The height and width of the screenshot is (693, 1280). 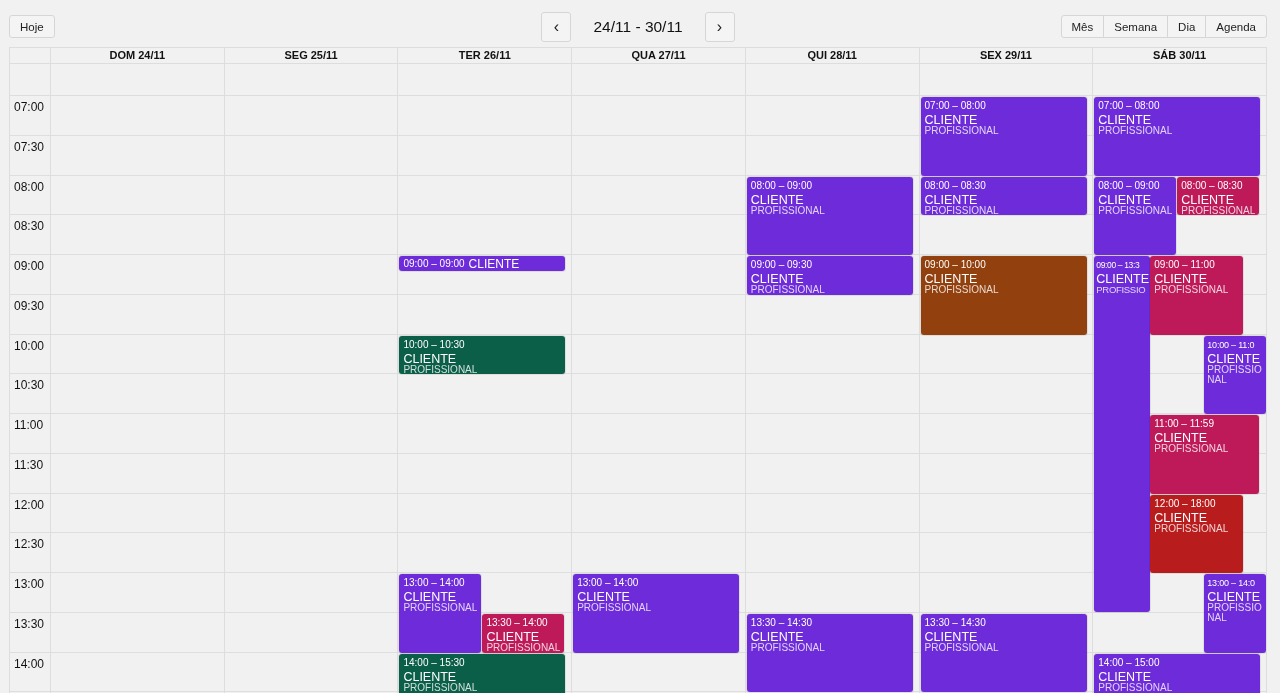 I want to click on event-card: 13:30 – 14:00 CLIENTE PROFISSIONAL, so click(x=523, y=633).